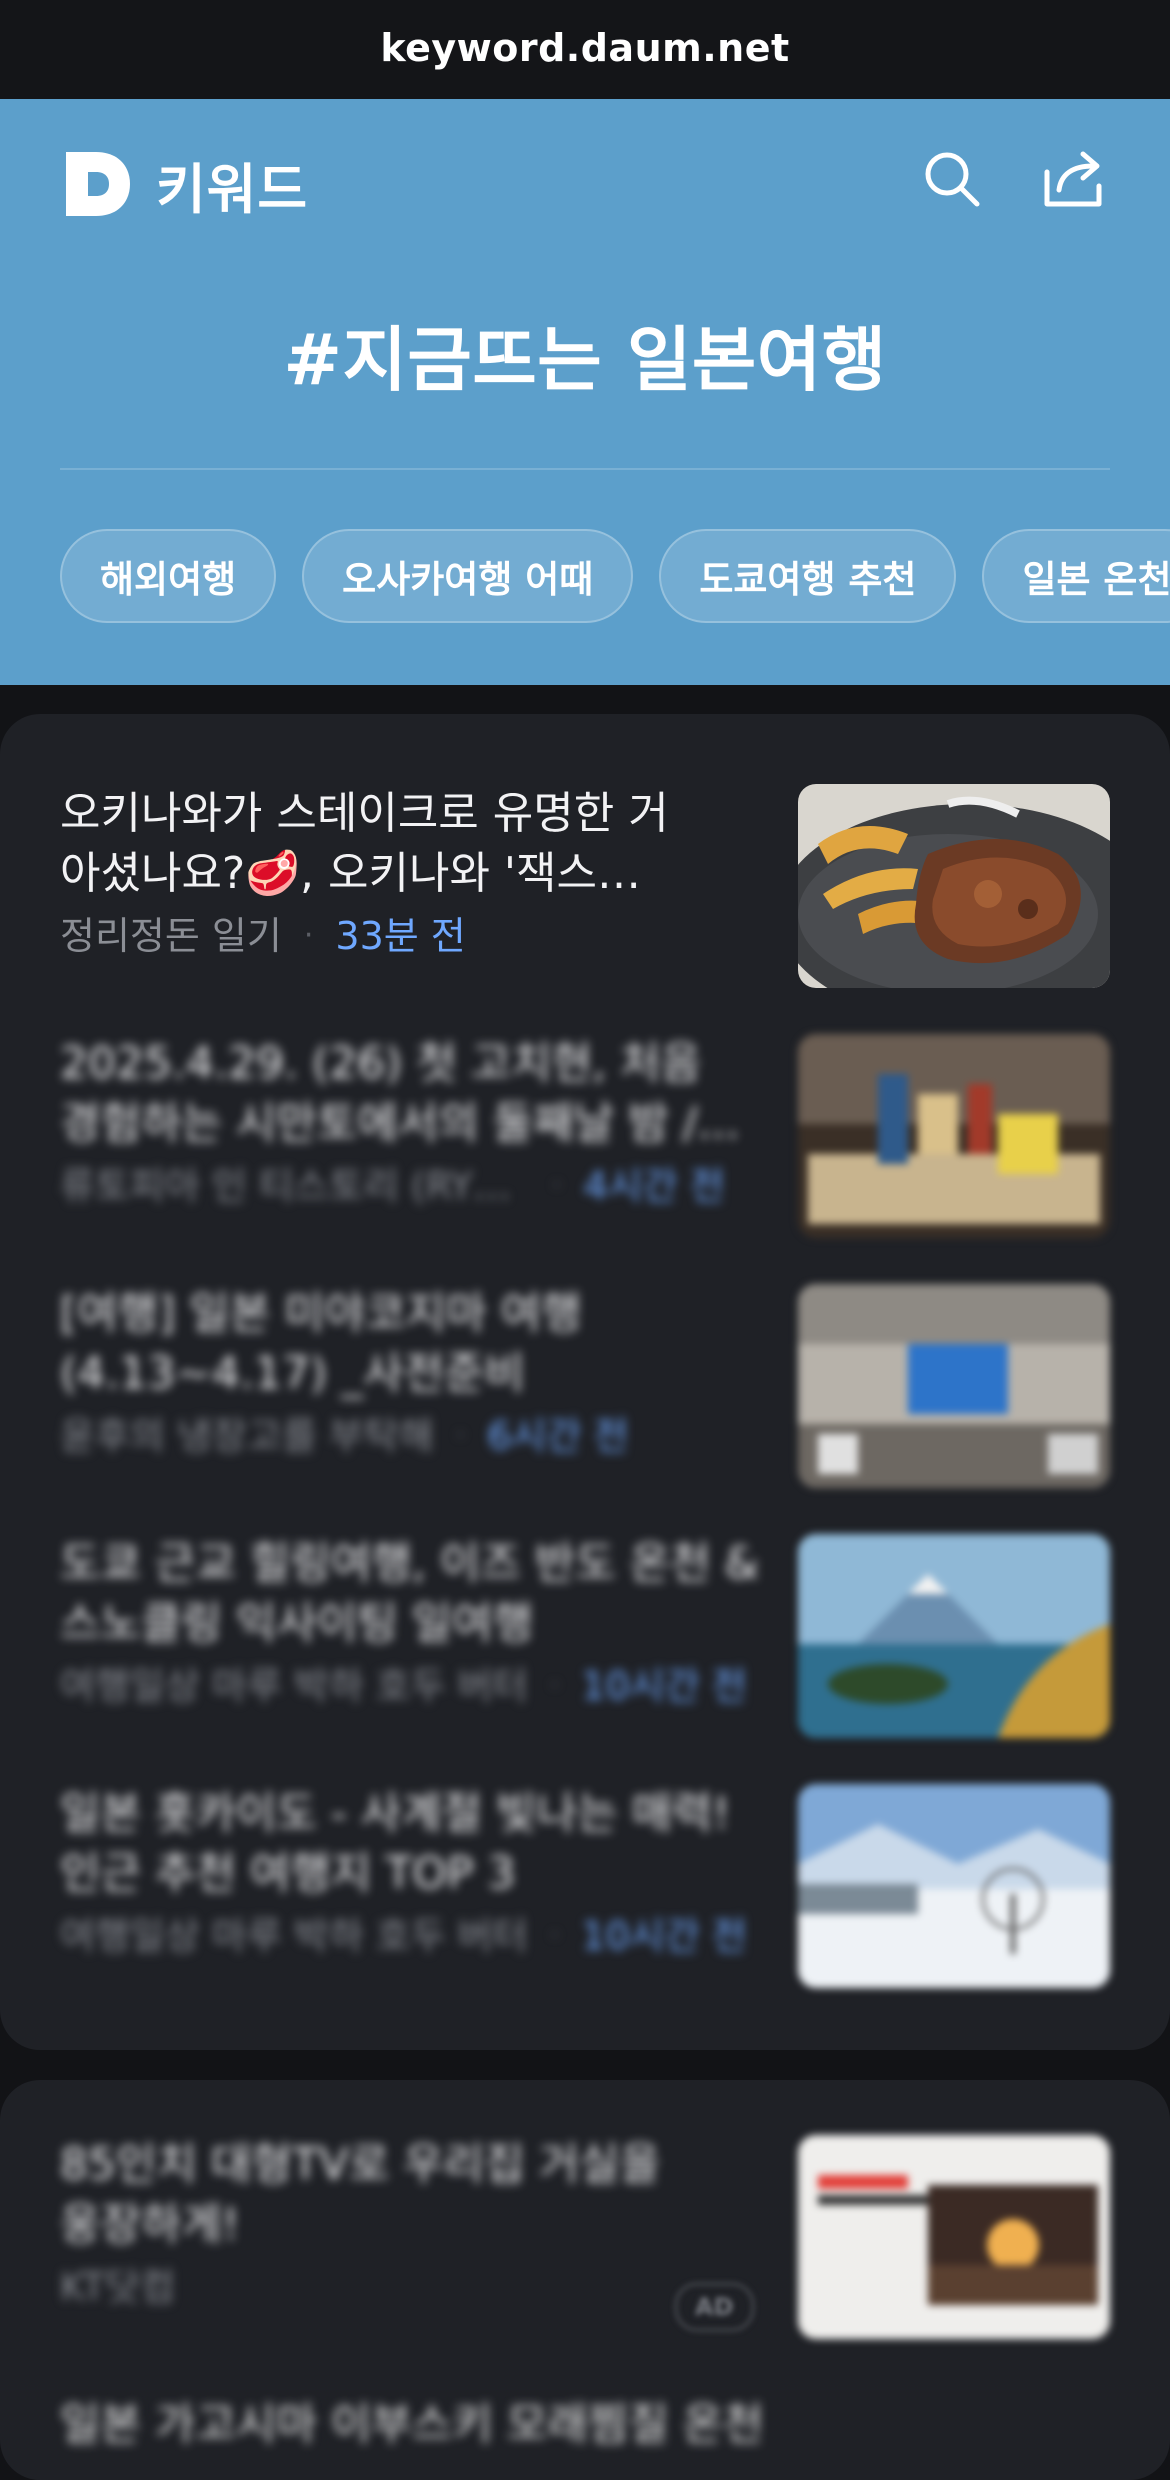 The image size is (1170, 2480). What do you see at coordinates (295, 1186) in the screenshot?
I see `article-source: 류토피아 인 티스토리 (RYUTOPIA)` at bounding box center [295, 1186].